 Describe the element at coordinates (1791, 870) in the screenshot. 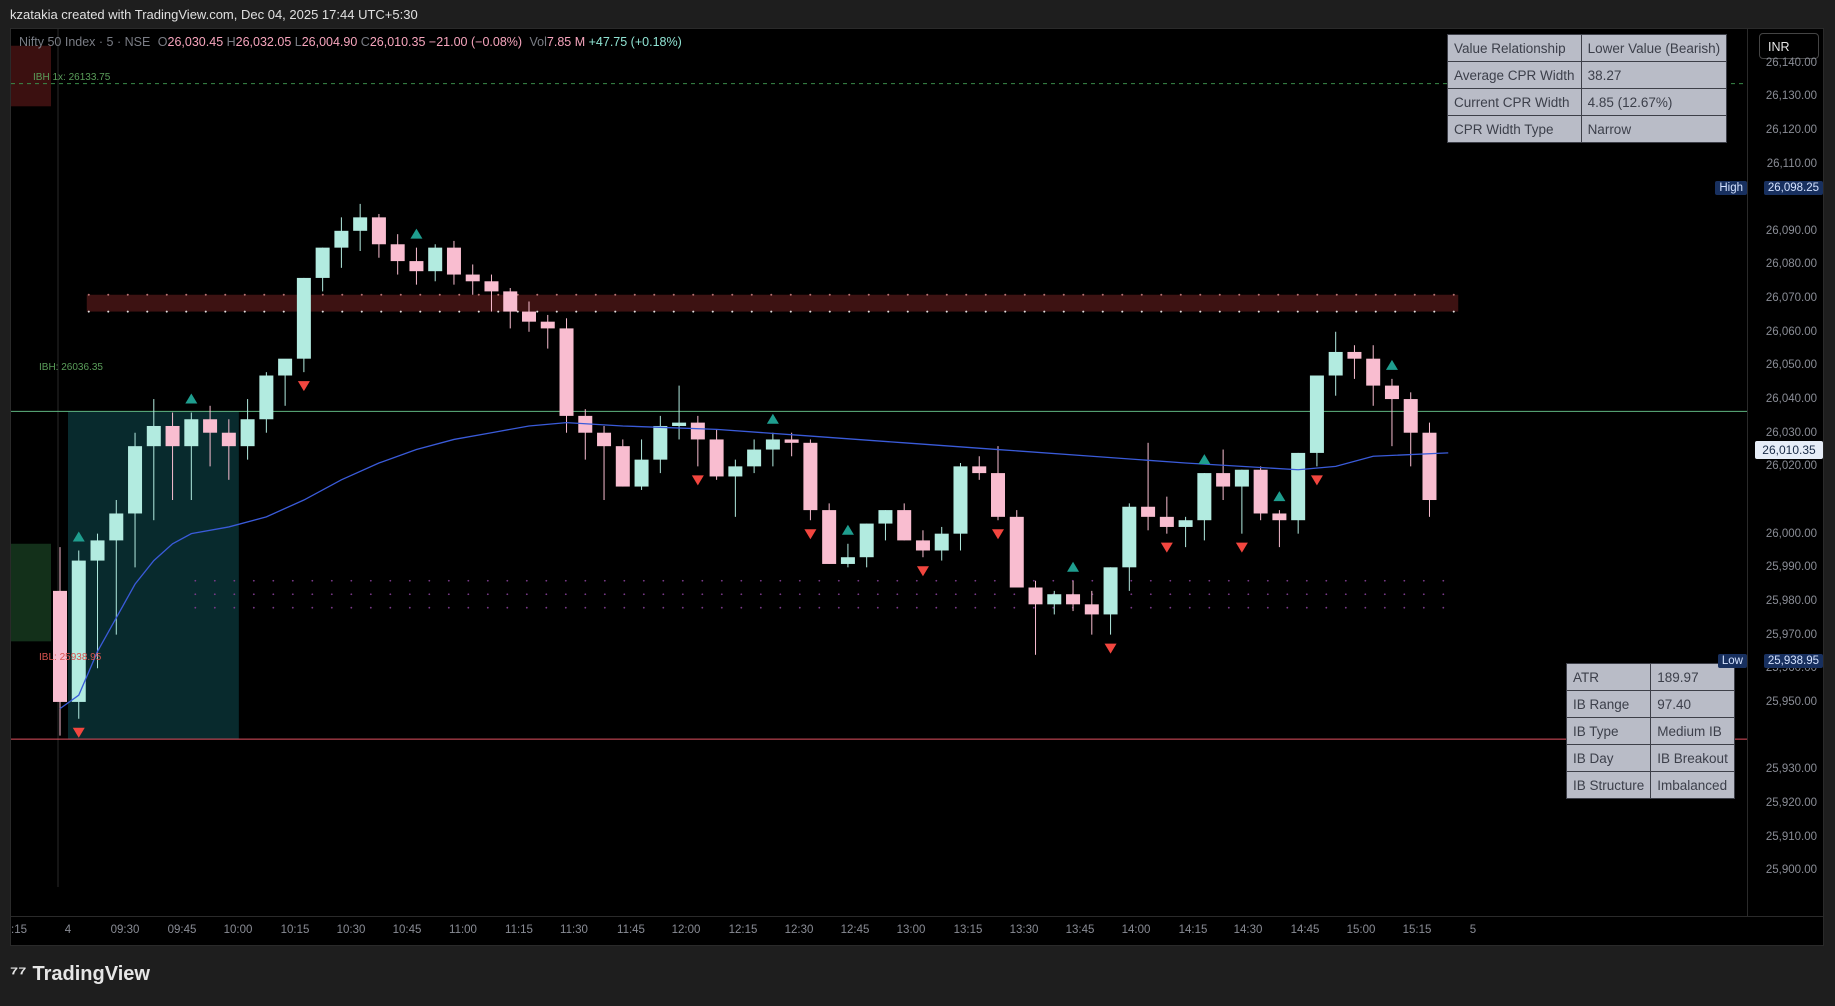

I see `price-tick: 25,900.00` at that location.